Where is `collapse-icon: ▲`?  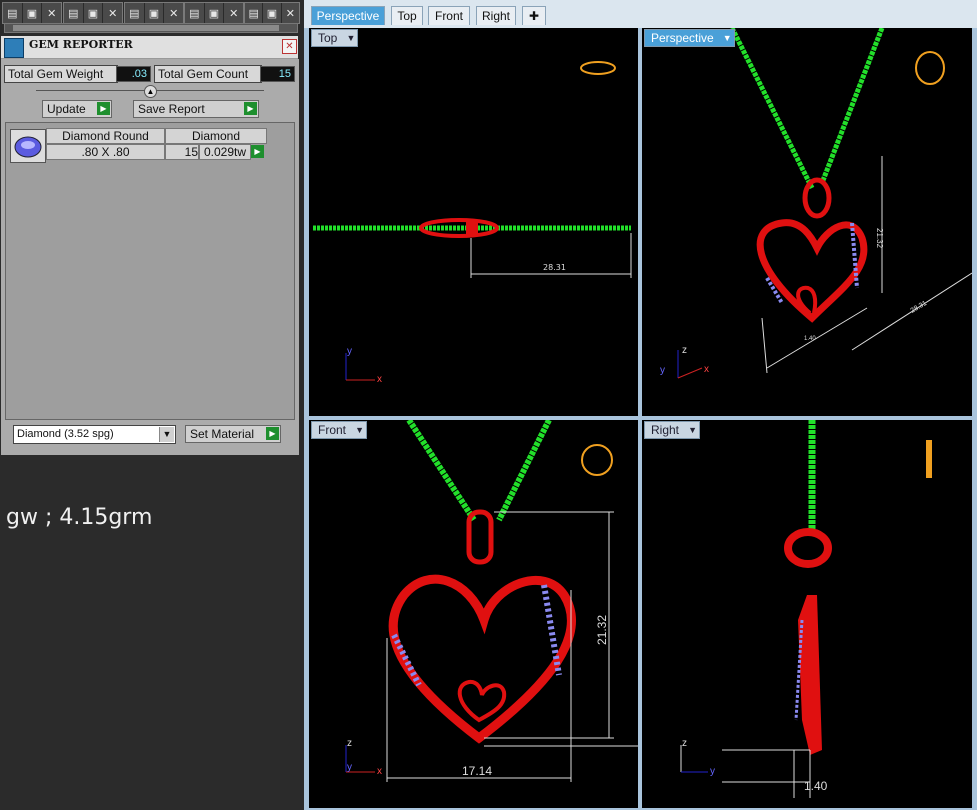
collapse-icon: ▲ is located at coordinates (150, 91).